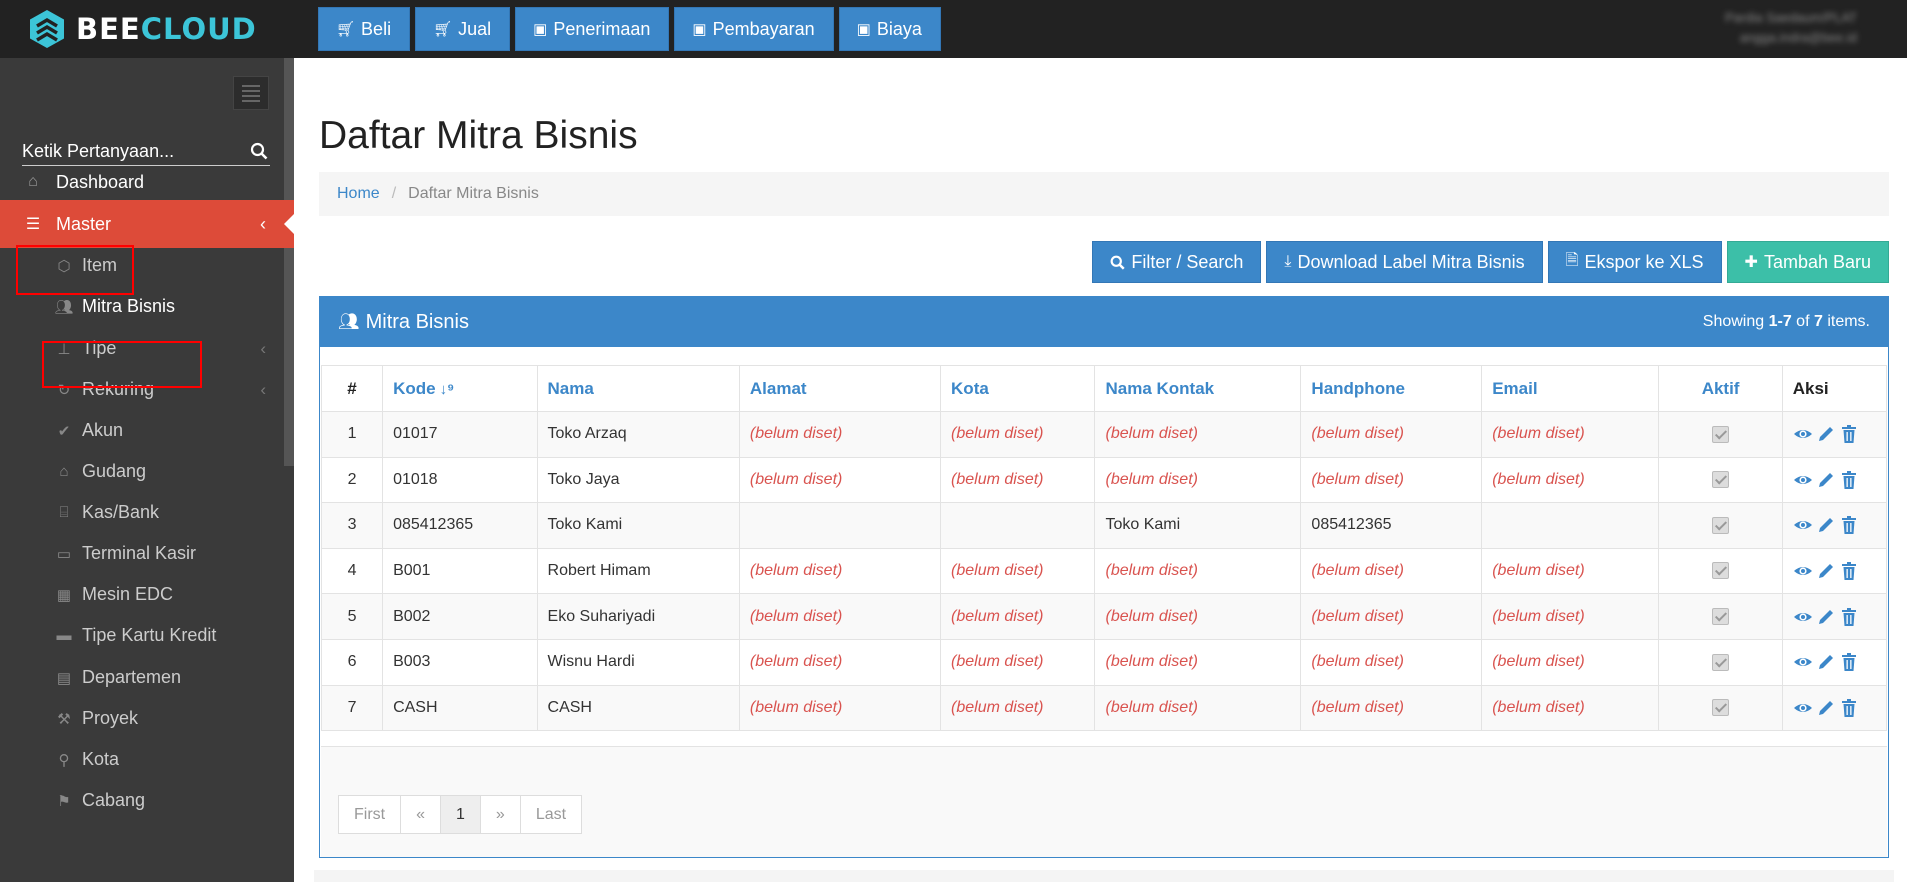 The width and height of the screenshot is (1907, 882). What do you see at coordinates (1288, 261) in the screenshot?
I see `download-icon: ⤓` at bounding box center [1288, 261].